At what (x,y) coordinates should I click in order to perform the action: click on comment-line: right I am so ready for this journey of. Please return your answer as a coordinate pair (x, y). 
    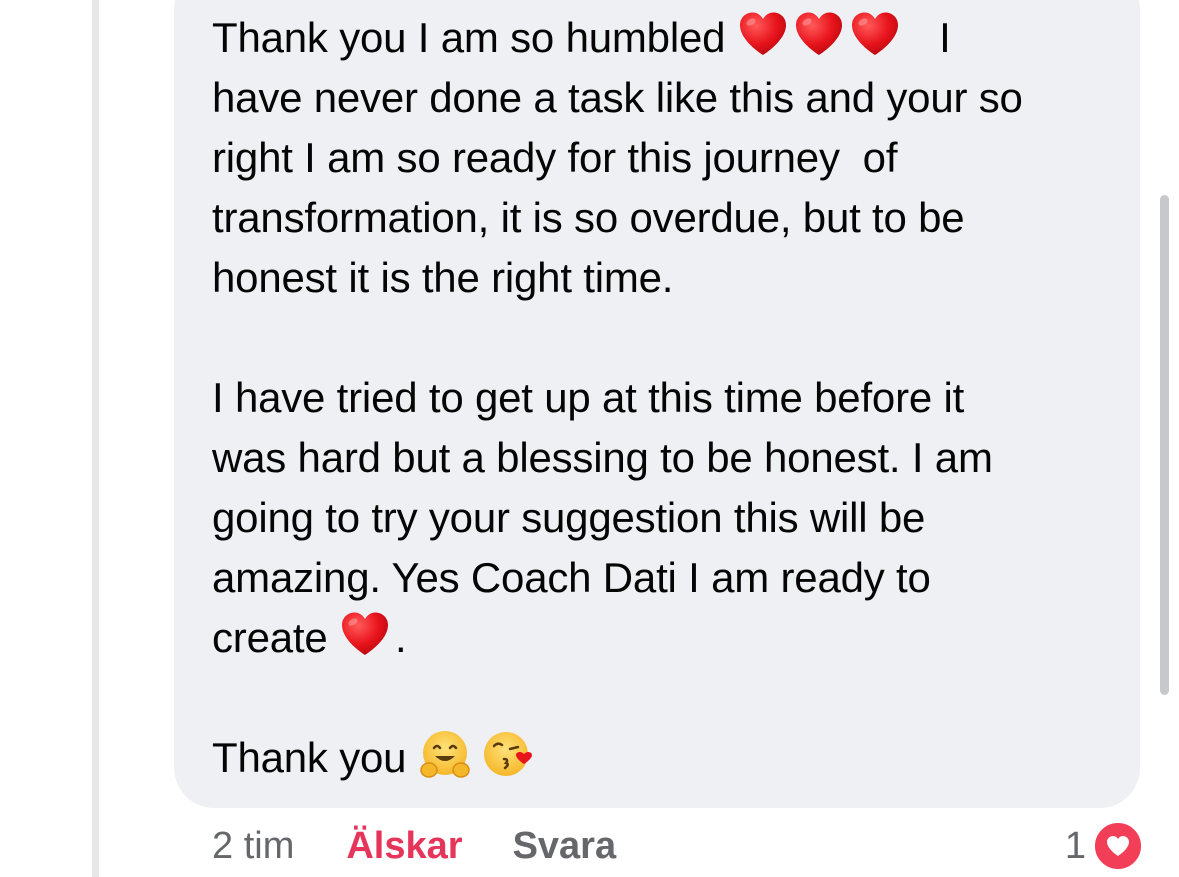
    Looking at the image, I should click on (667, 158).